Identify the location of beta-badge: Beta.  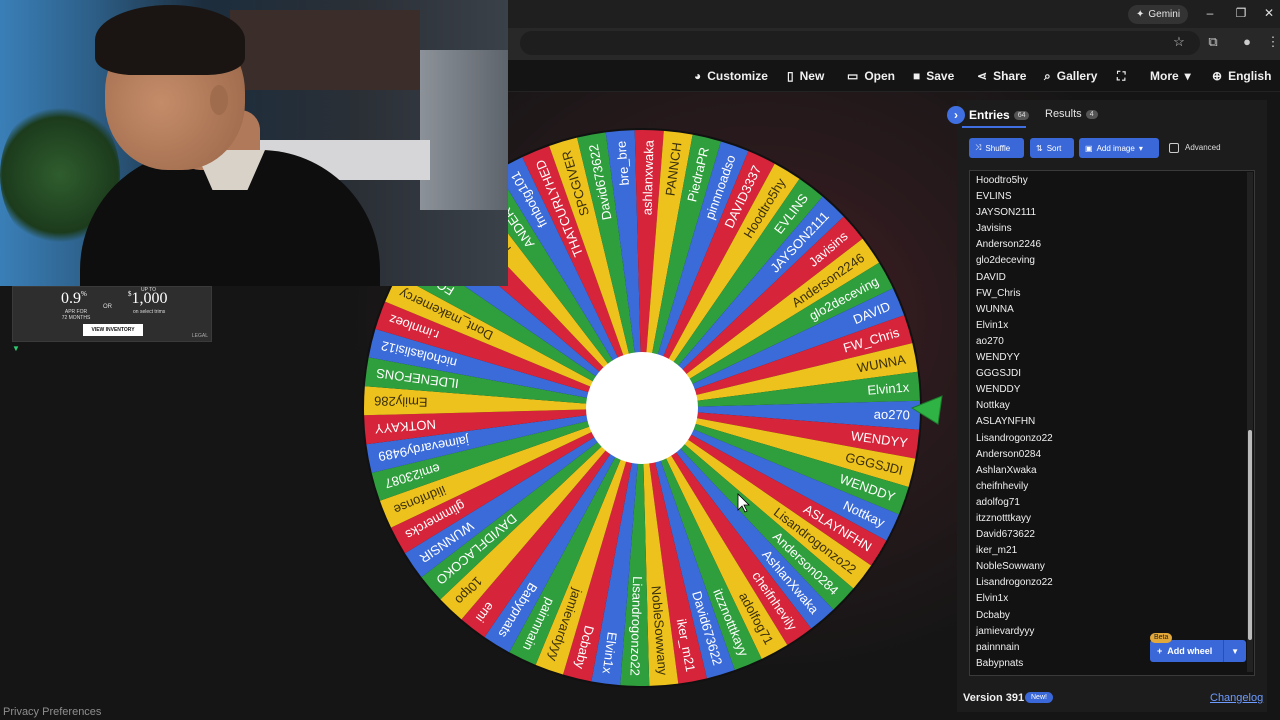
(1161, 638).